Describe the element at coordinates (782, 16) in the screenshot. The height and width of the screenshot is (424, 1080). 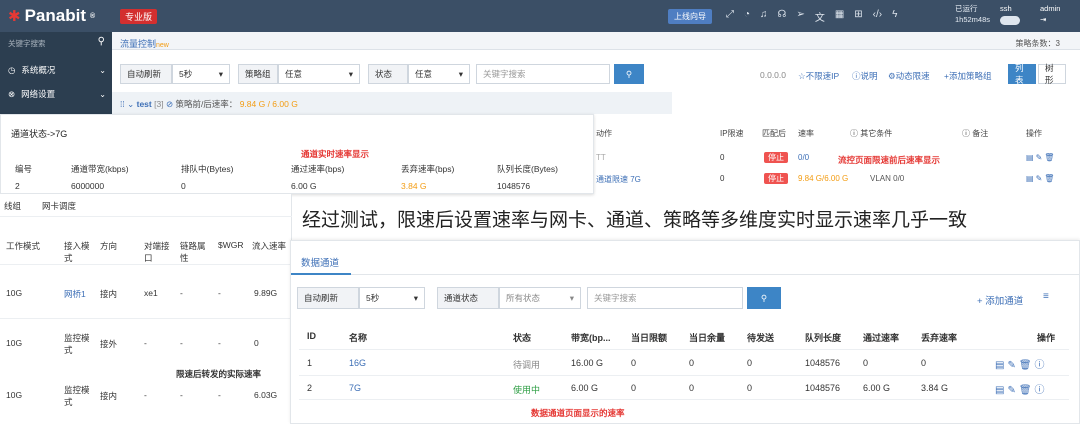
I see `headset-icon: ☊` at that location.